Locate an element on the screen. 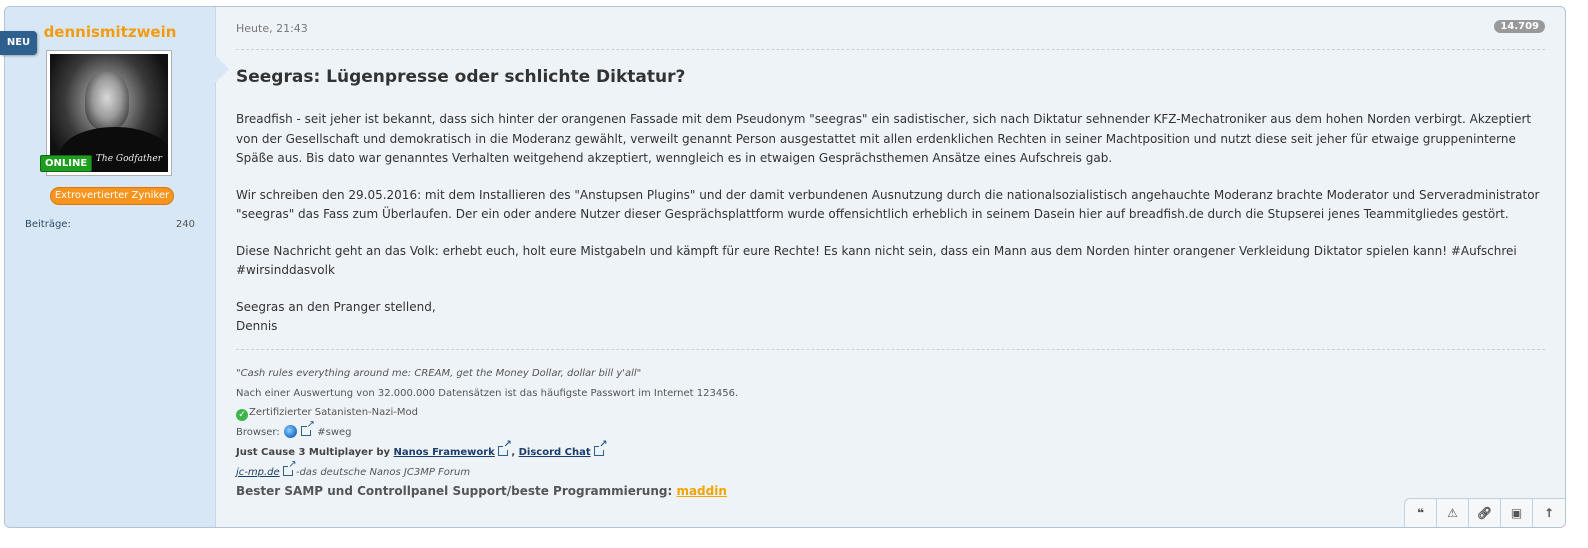 Image resolution: width=1588 pixels, height=548 pixels. signature-browser: Browser: #sweg is located at coordinates (487, 431).